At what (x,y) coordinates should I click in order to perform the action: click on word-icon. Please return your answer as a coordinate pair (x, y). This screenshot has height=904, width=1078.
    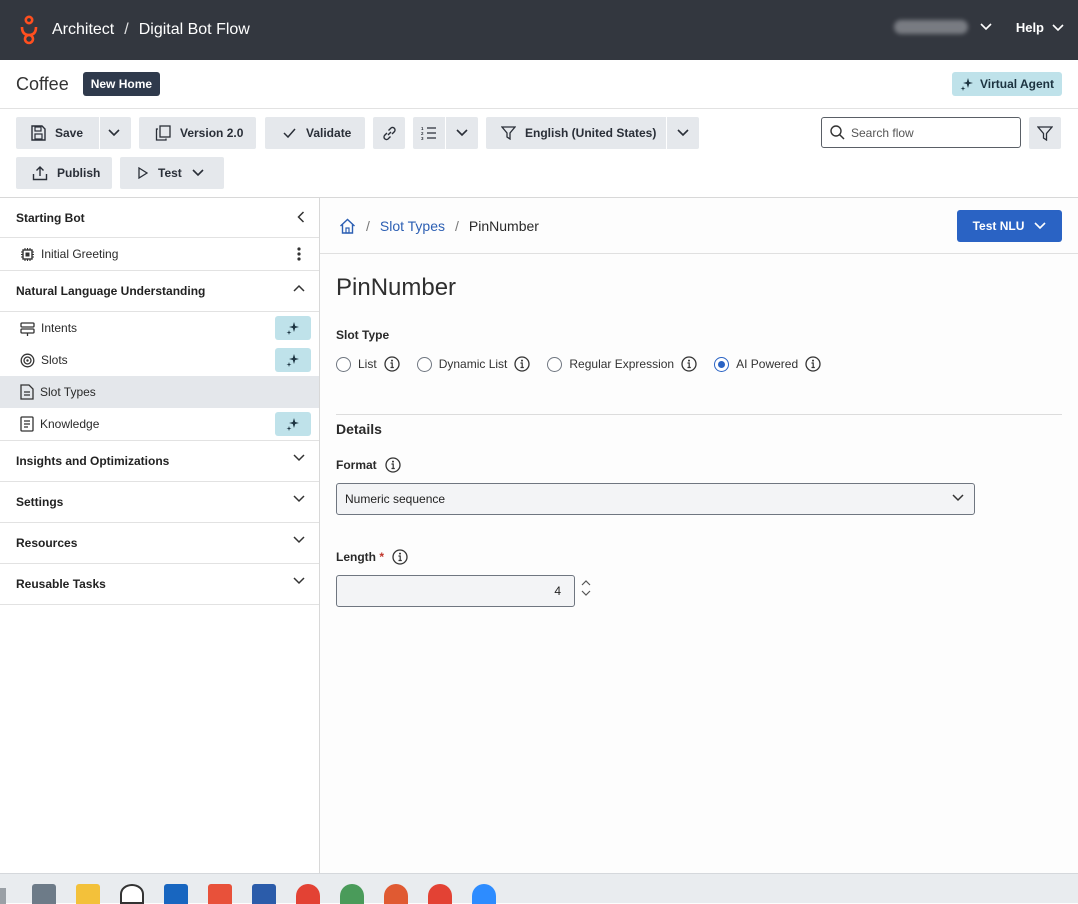
    Looking at the image, I should click on (264, 894).